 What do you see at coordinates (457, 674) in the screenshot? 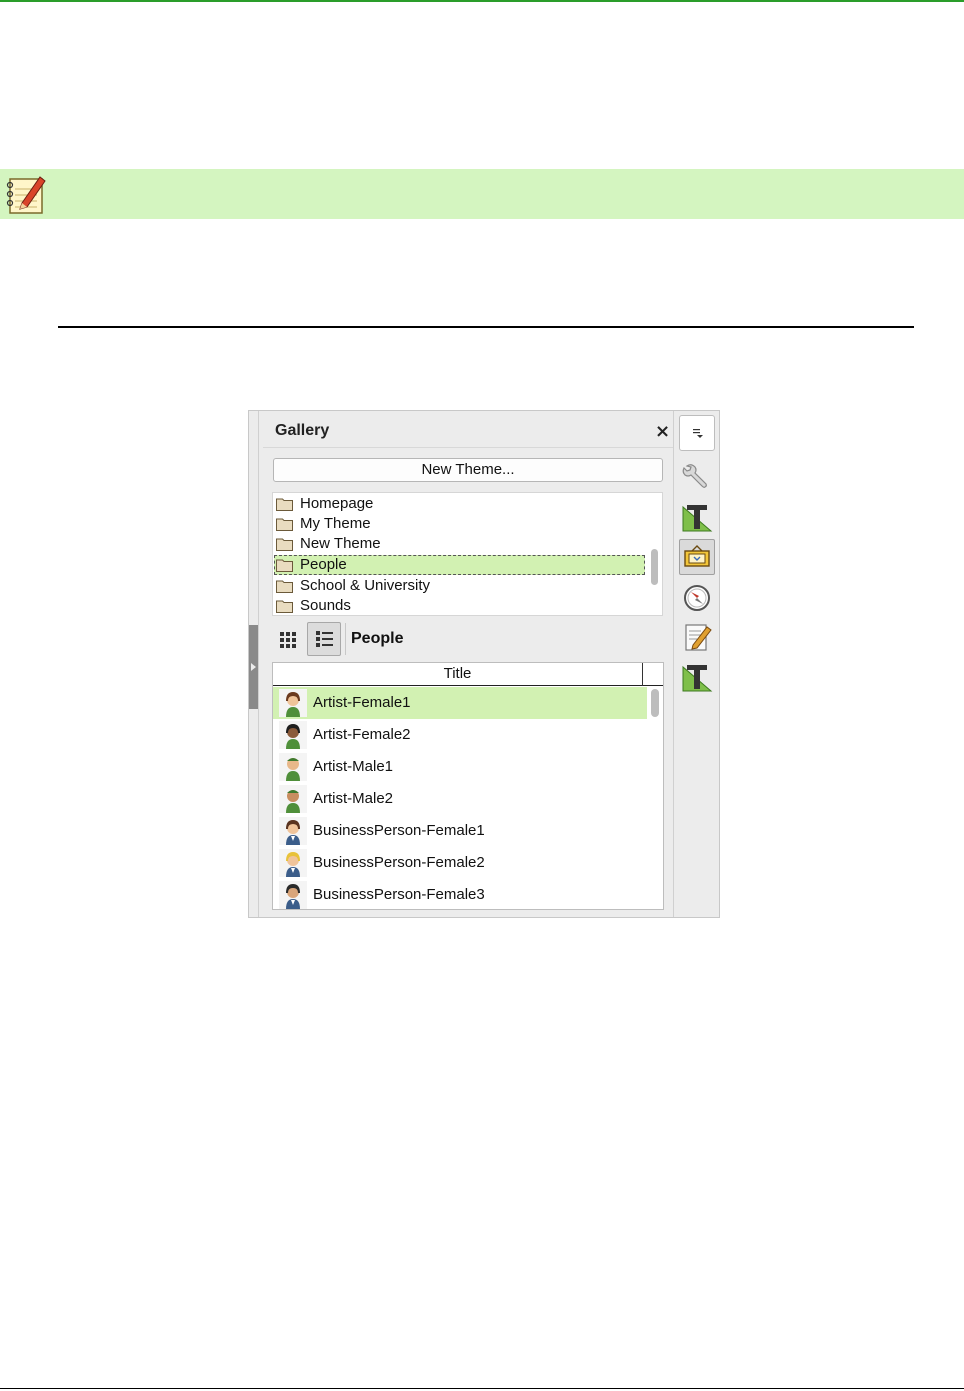
I see `column-header-title: Title` at bounding box center [457, 674].